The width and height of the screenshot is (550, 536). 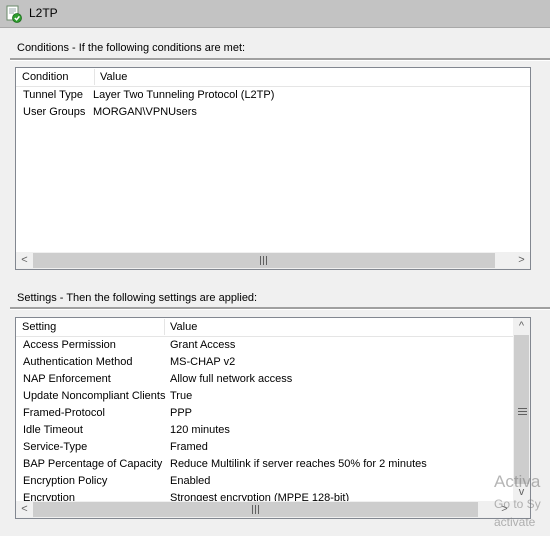 I want to click on setting-value: Allow full network access, so click(x=231, y=379).